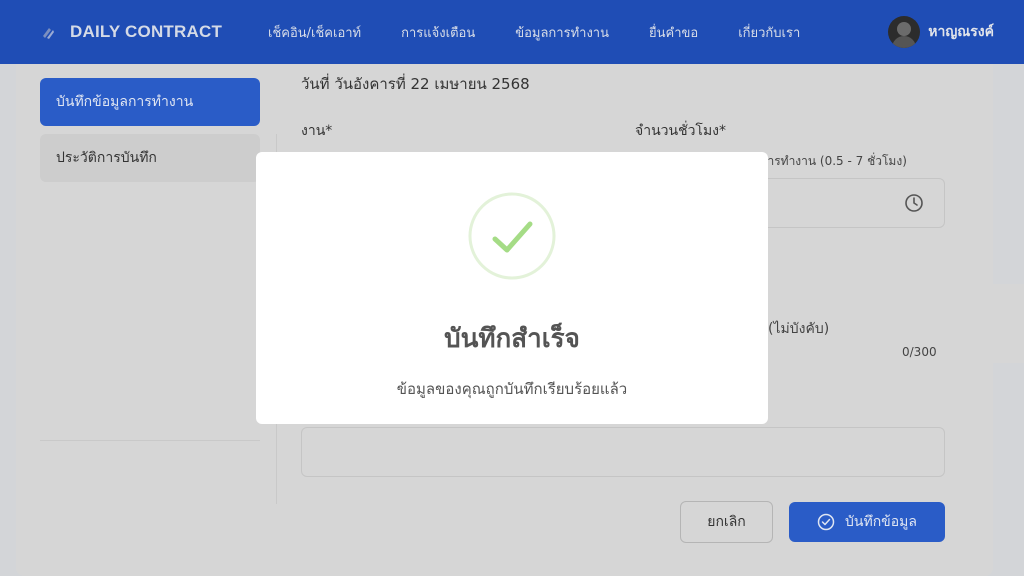 This screenshot has height=576, width=1024. Describe the element at coordinates (146, 31) in the screenshot. I see `brand-name: DAILY CONTRACT` at that location.